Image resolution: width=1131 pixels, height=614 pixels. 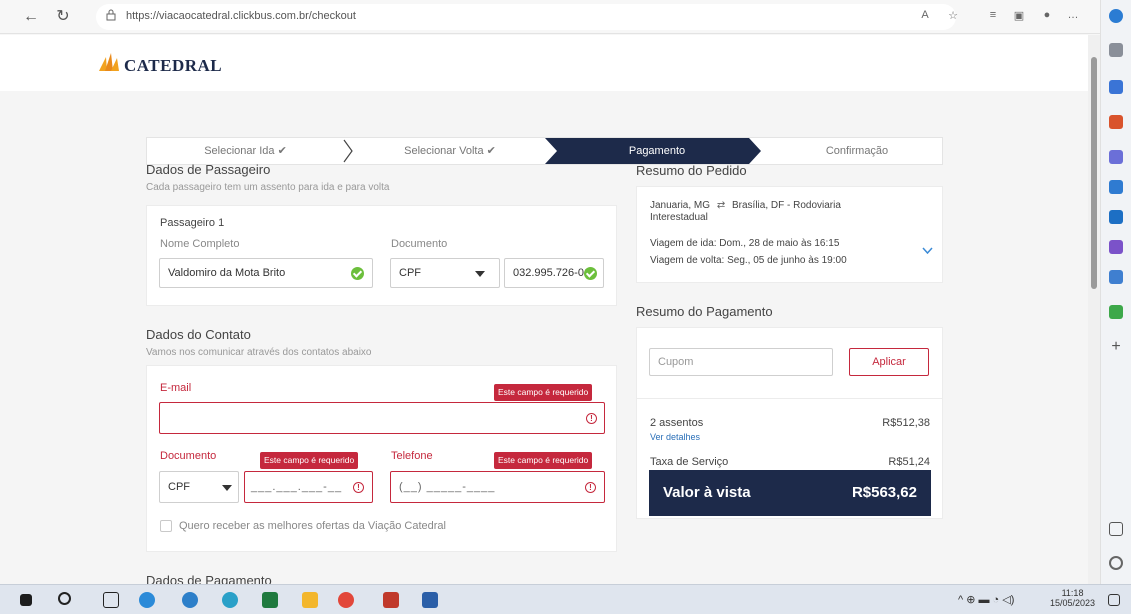 I want to click on email-field: !, so click(x=382, y=418).